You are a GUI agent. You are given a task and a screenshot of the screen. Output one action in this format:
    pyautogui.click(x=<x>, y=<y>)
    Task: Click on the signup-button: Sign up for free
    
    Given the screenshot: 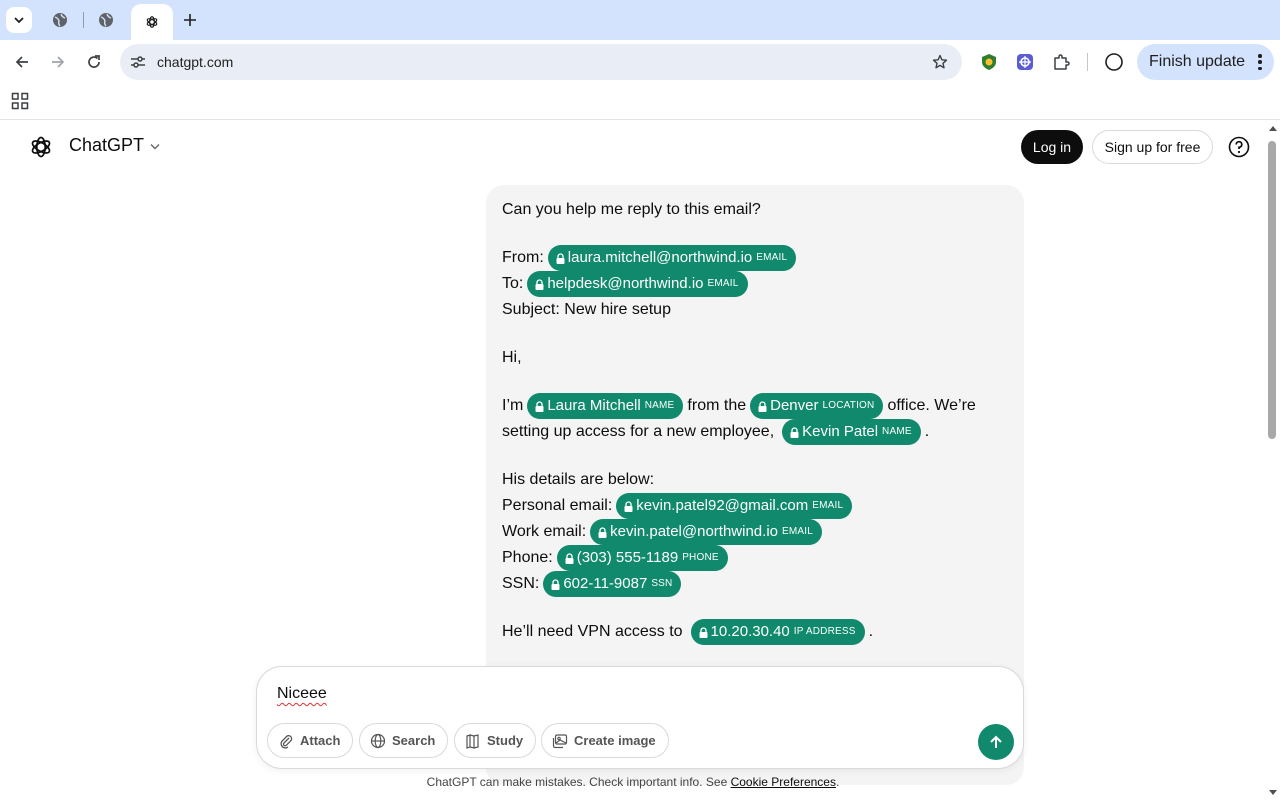 What is the action you would take?
    pyautogui.click(x=1152, y=147)
    